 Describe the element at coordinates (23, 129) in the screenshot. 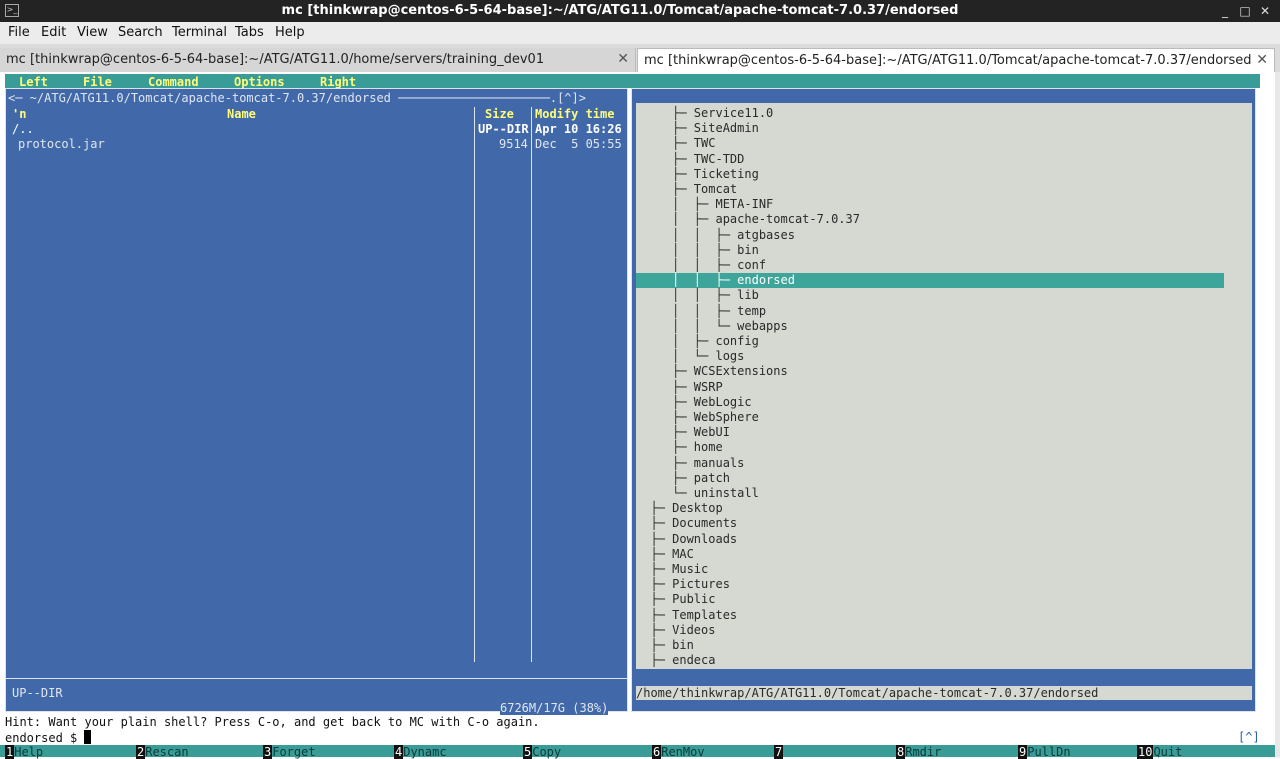

I see `file-name: /..` at that location.